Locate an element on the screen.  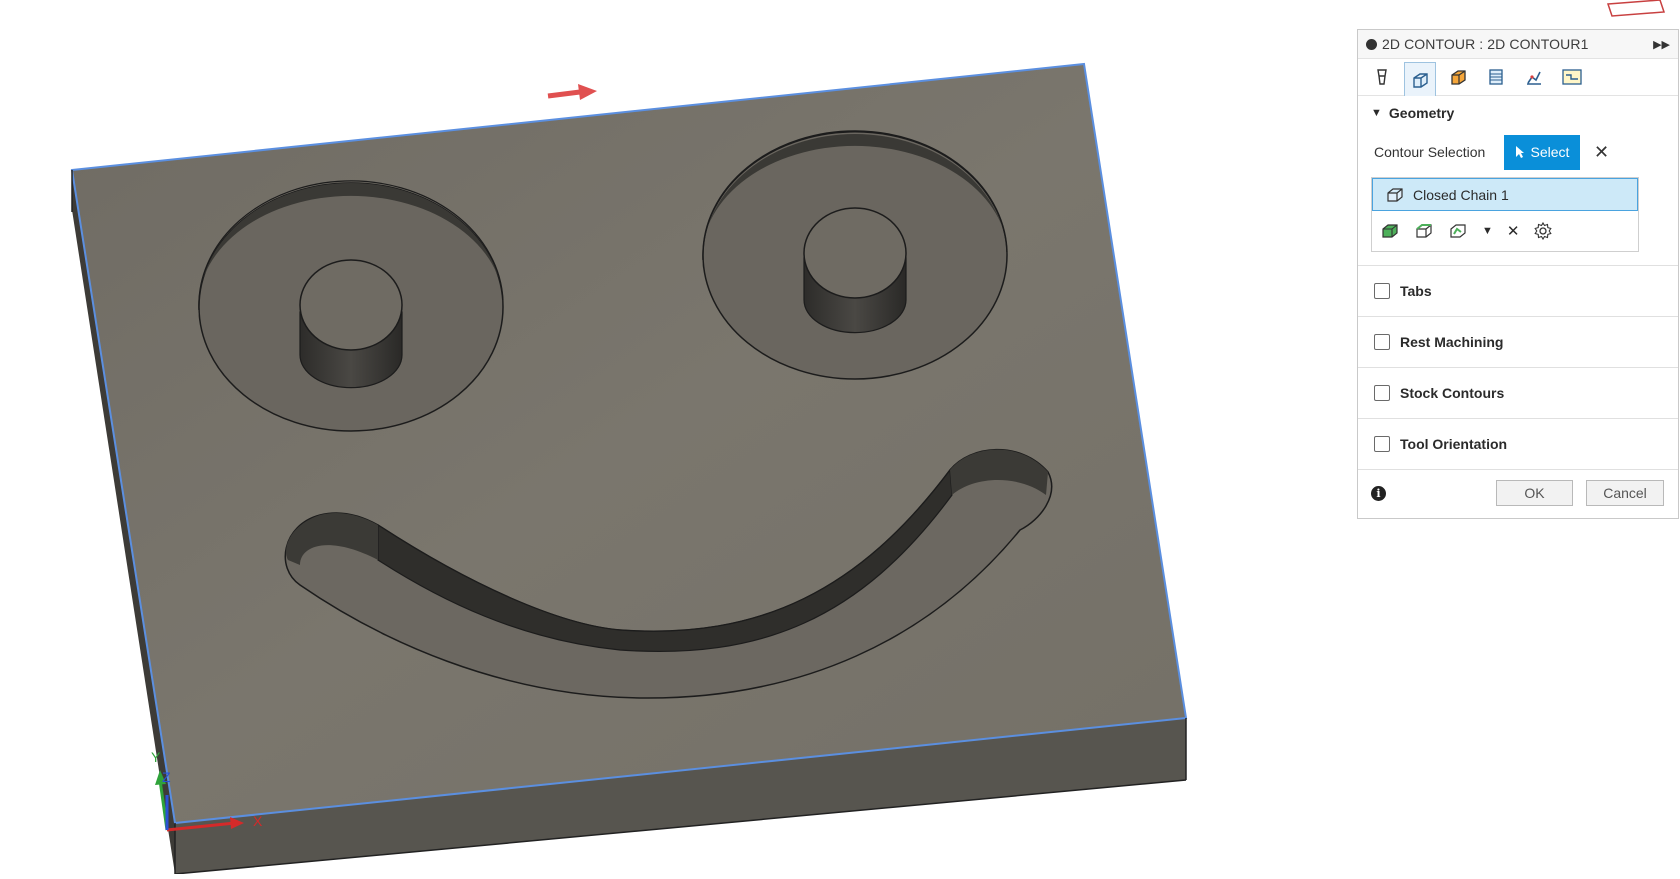
tab-simulation is located at coordinates (1572, 77).